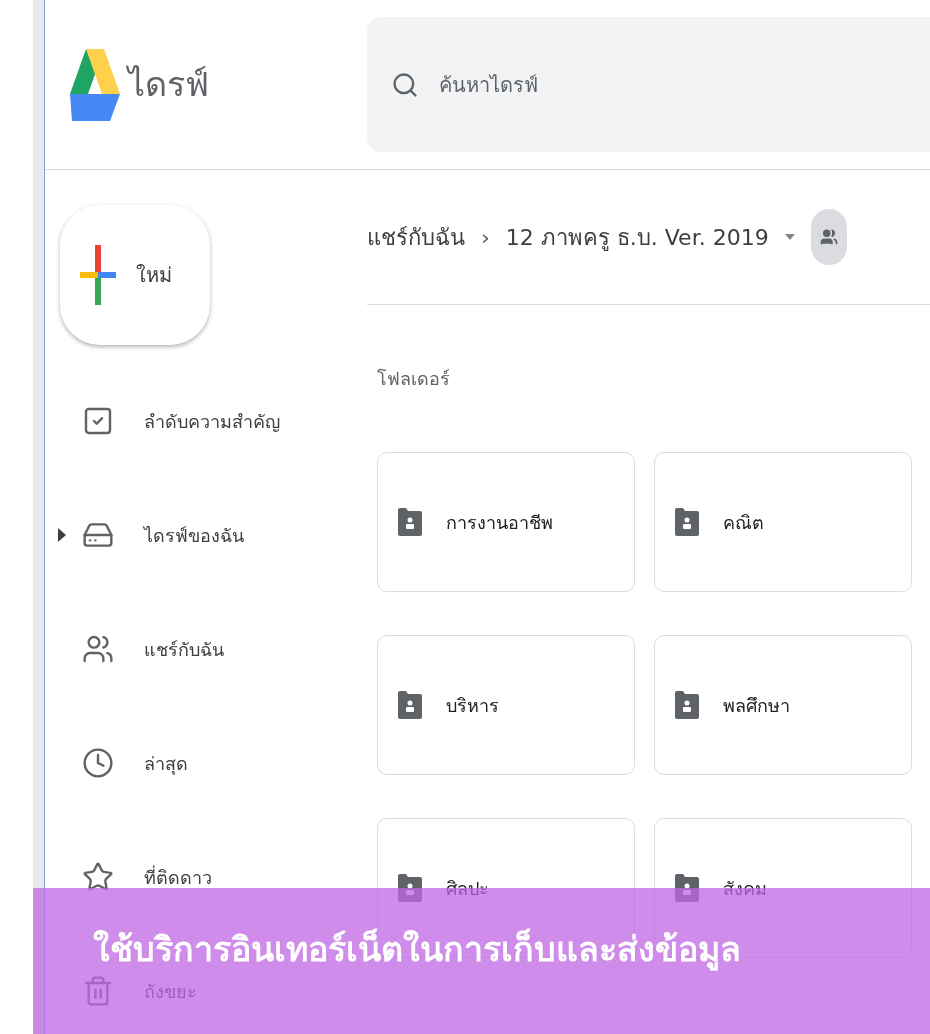  Describe the element at coordinates (98, 275) in the screenshot. I see `plus-icon` at that location.